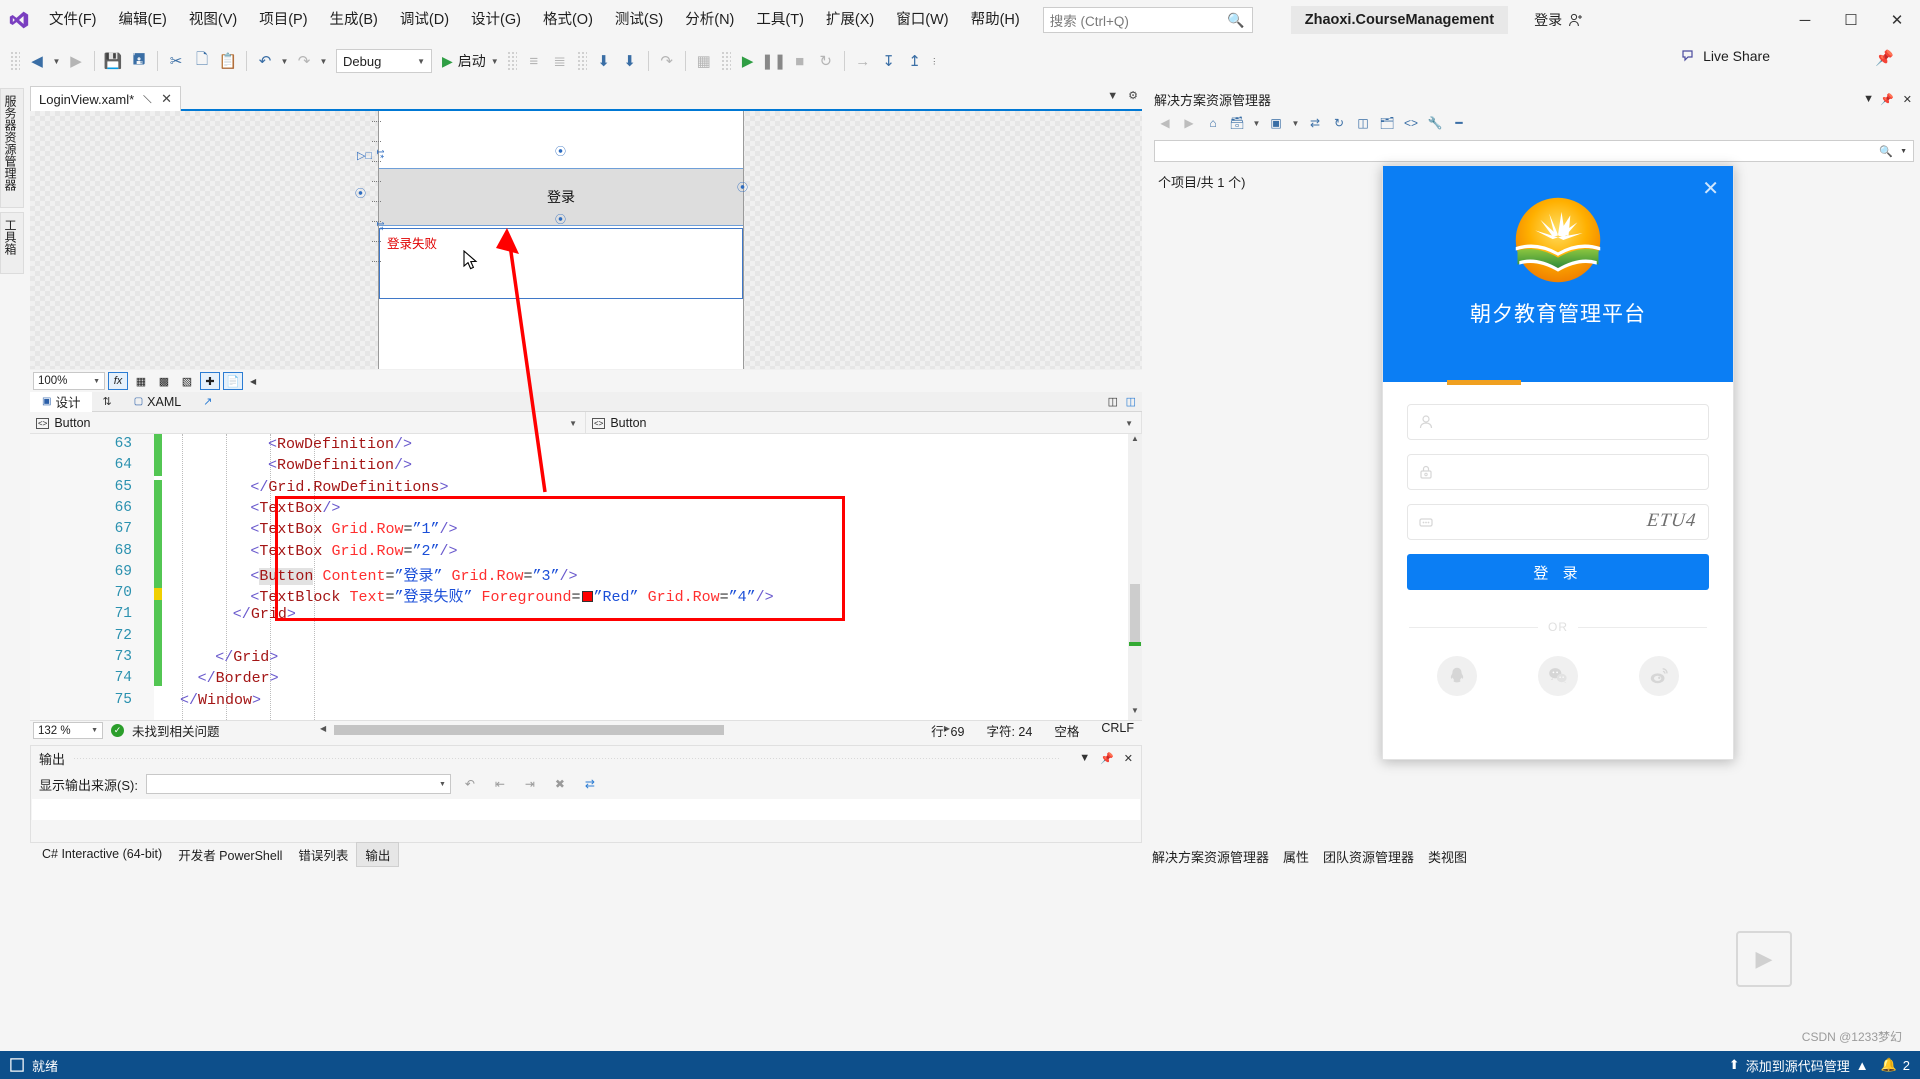 This screenshot has width=1920, height=1079. Describe the element at coordinates (774, 61) in the screenshot. I see `pause-icon: ❚❚` at that location.